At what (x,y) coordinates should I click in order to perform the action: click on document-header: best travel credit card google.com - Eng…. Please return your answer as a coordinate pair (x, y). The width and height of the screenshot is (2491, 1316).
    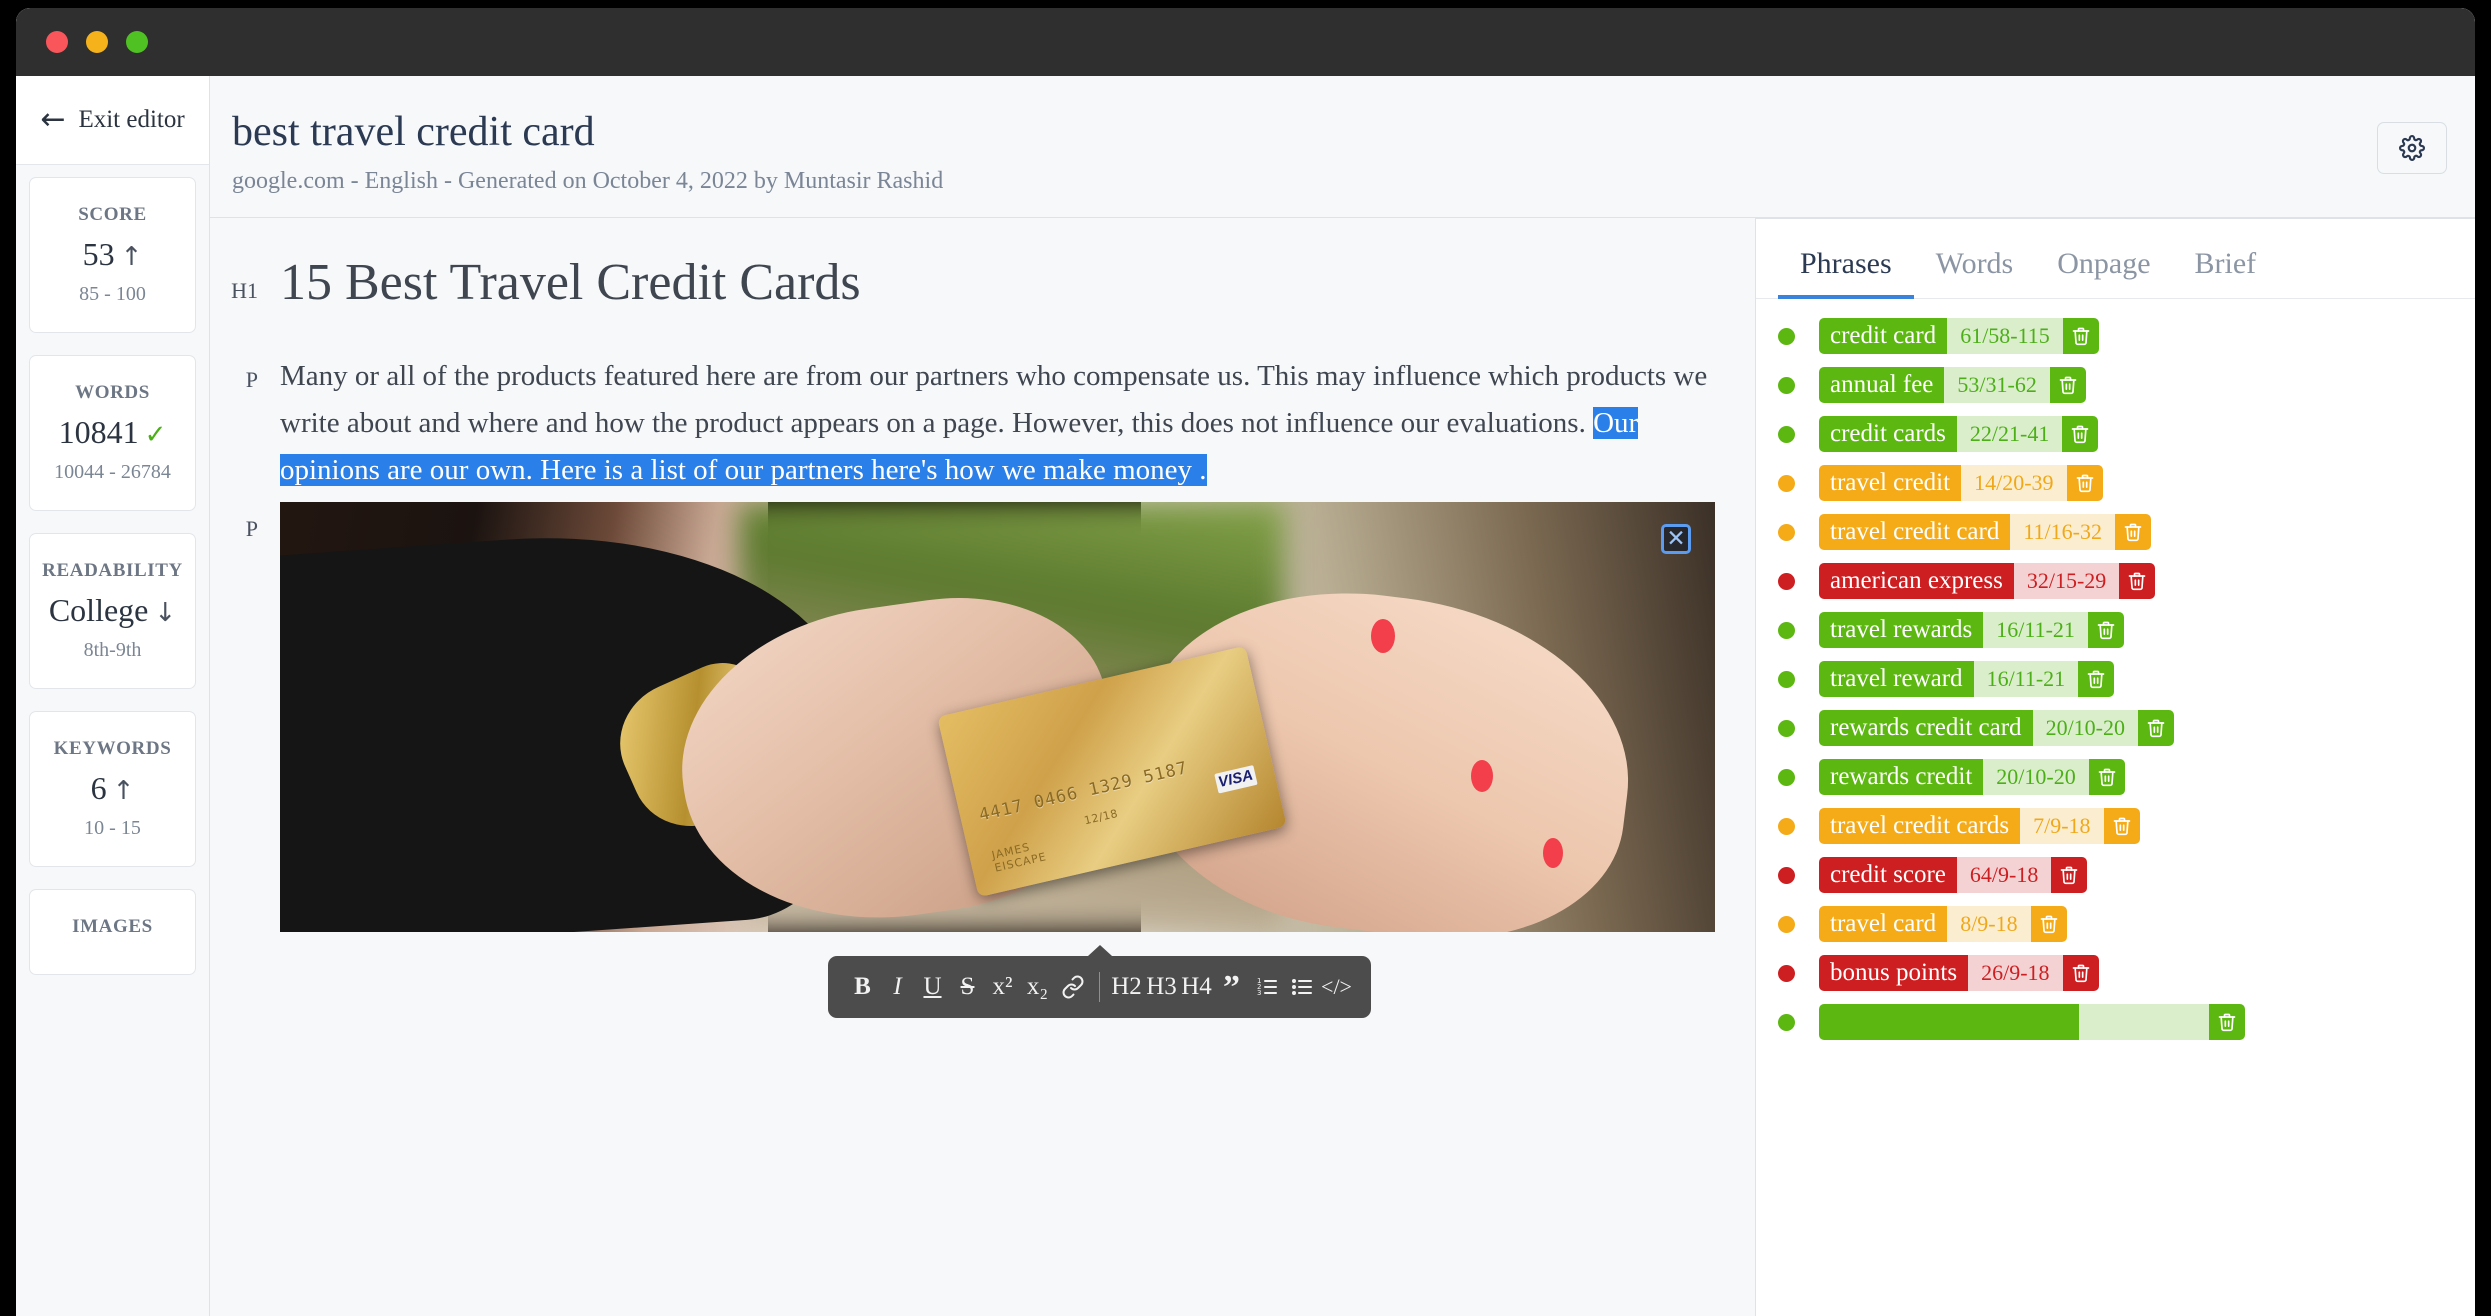
    Looking at the image, I should click on (1342, 147).